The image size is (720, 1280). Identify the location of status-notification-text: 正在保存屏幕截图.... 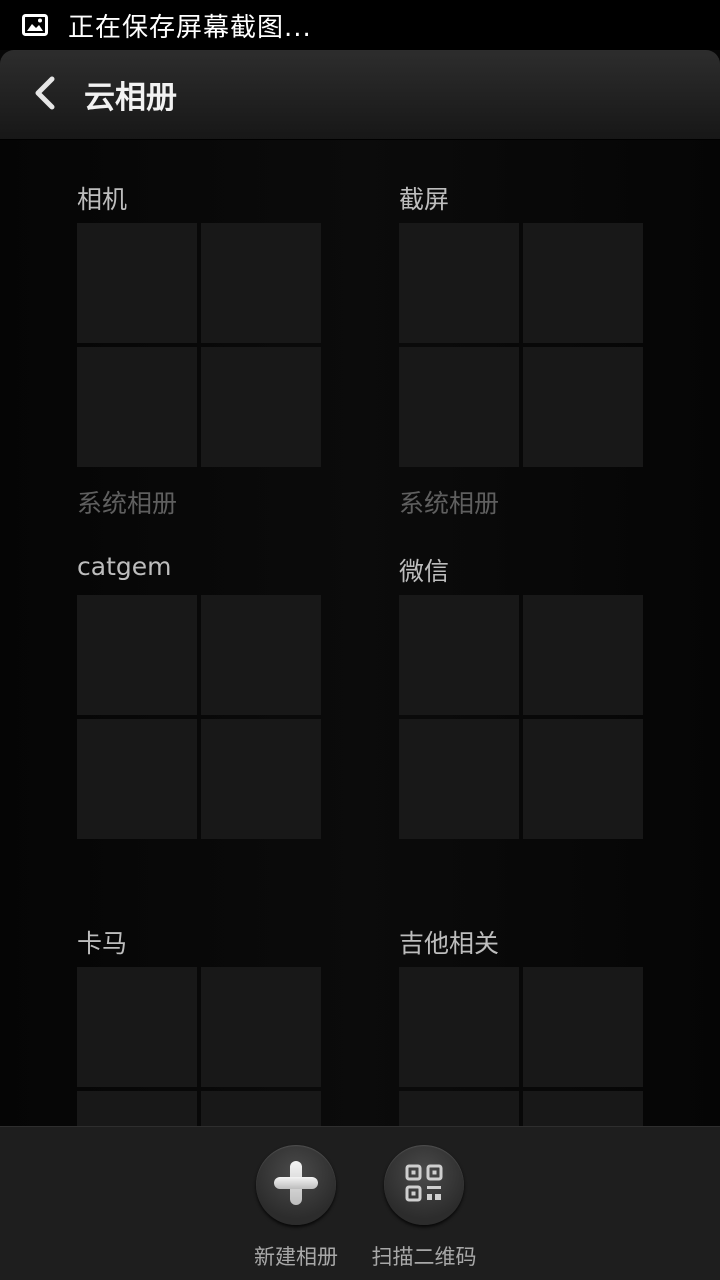
(190, 27).